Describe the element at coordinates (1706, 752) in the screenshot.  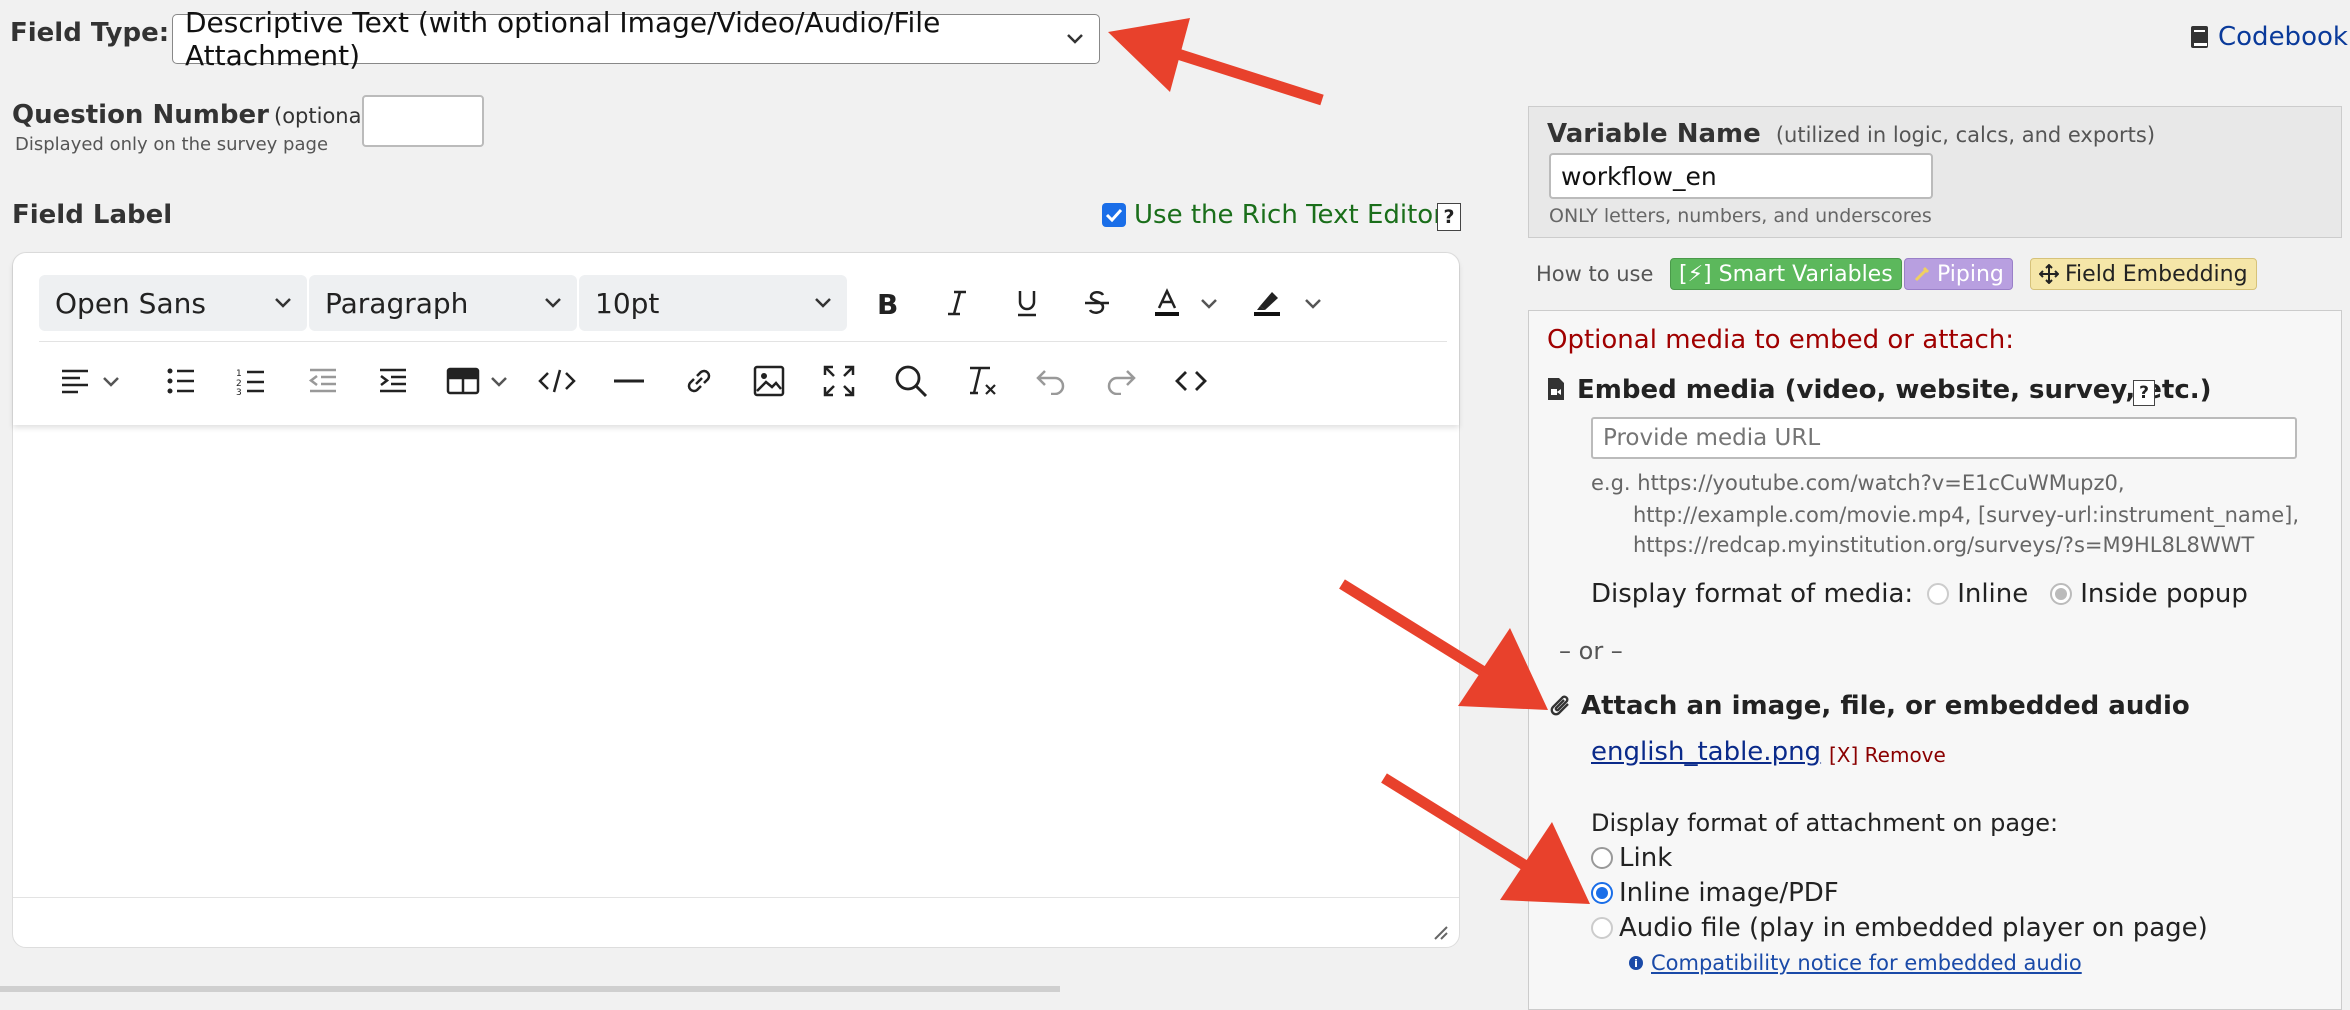
I see `attachment-file-link: english_table.png` at that location.